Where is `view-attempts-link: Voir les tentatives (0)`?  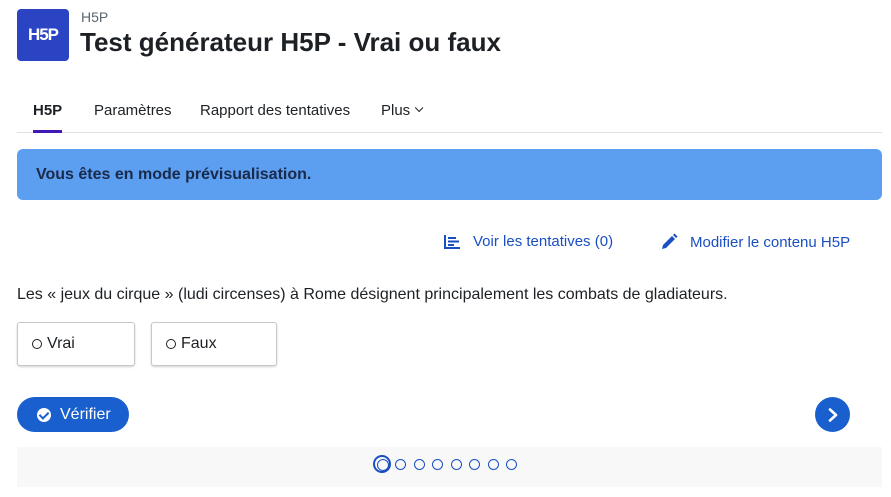 view-attempts-link: Voir les tentatives (0) is located at coordinates (528, 241).